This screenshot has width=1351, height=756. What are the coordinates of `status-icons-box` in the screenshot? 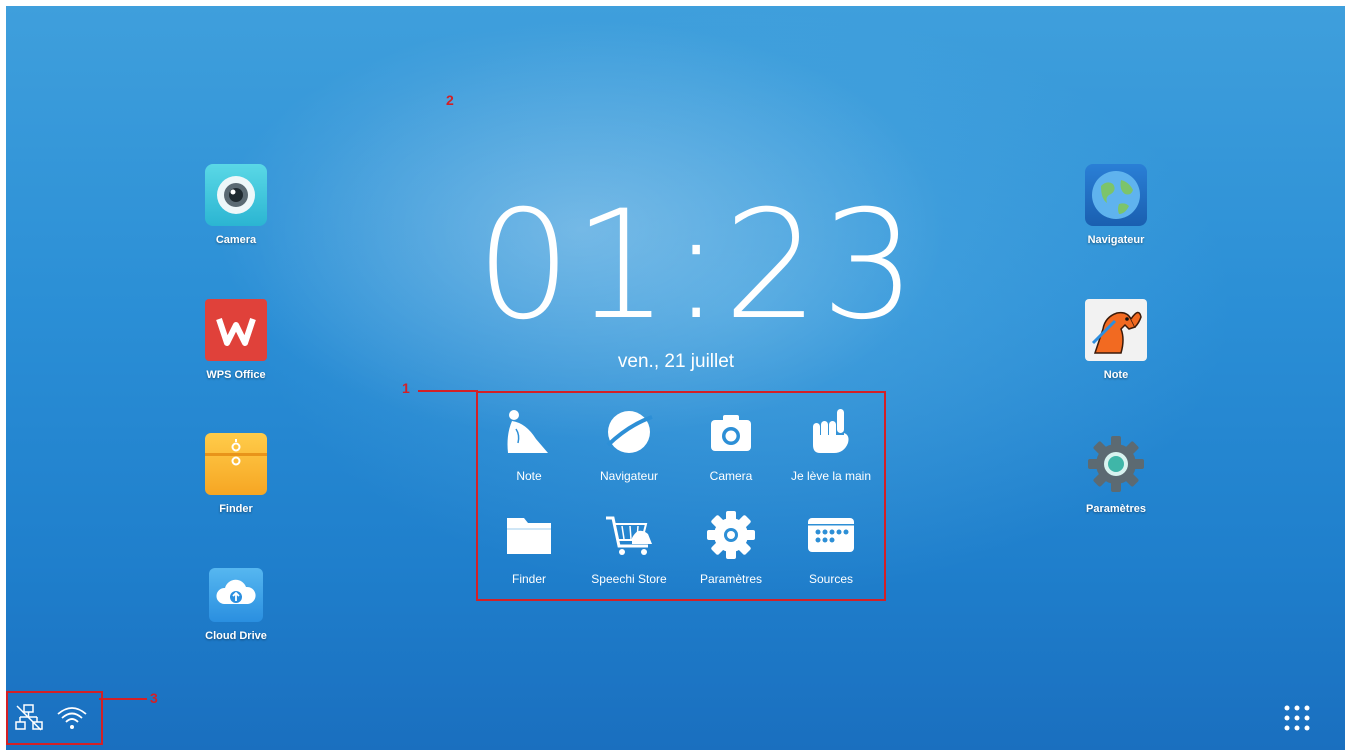 It's located at (54, 718).